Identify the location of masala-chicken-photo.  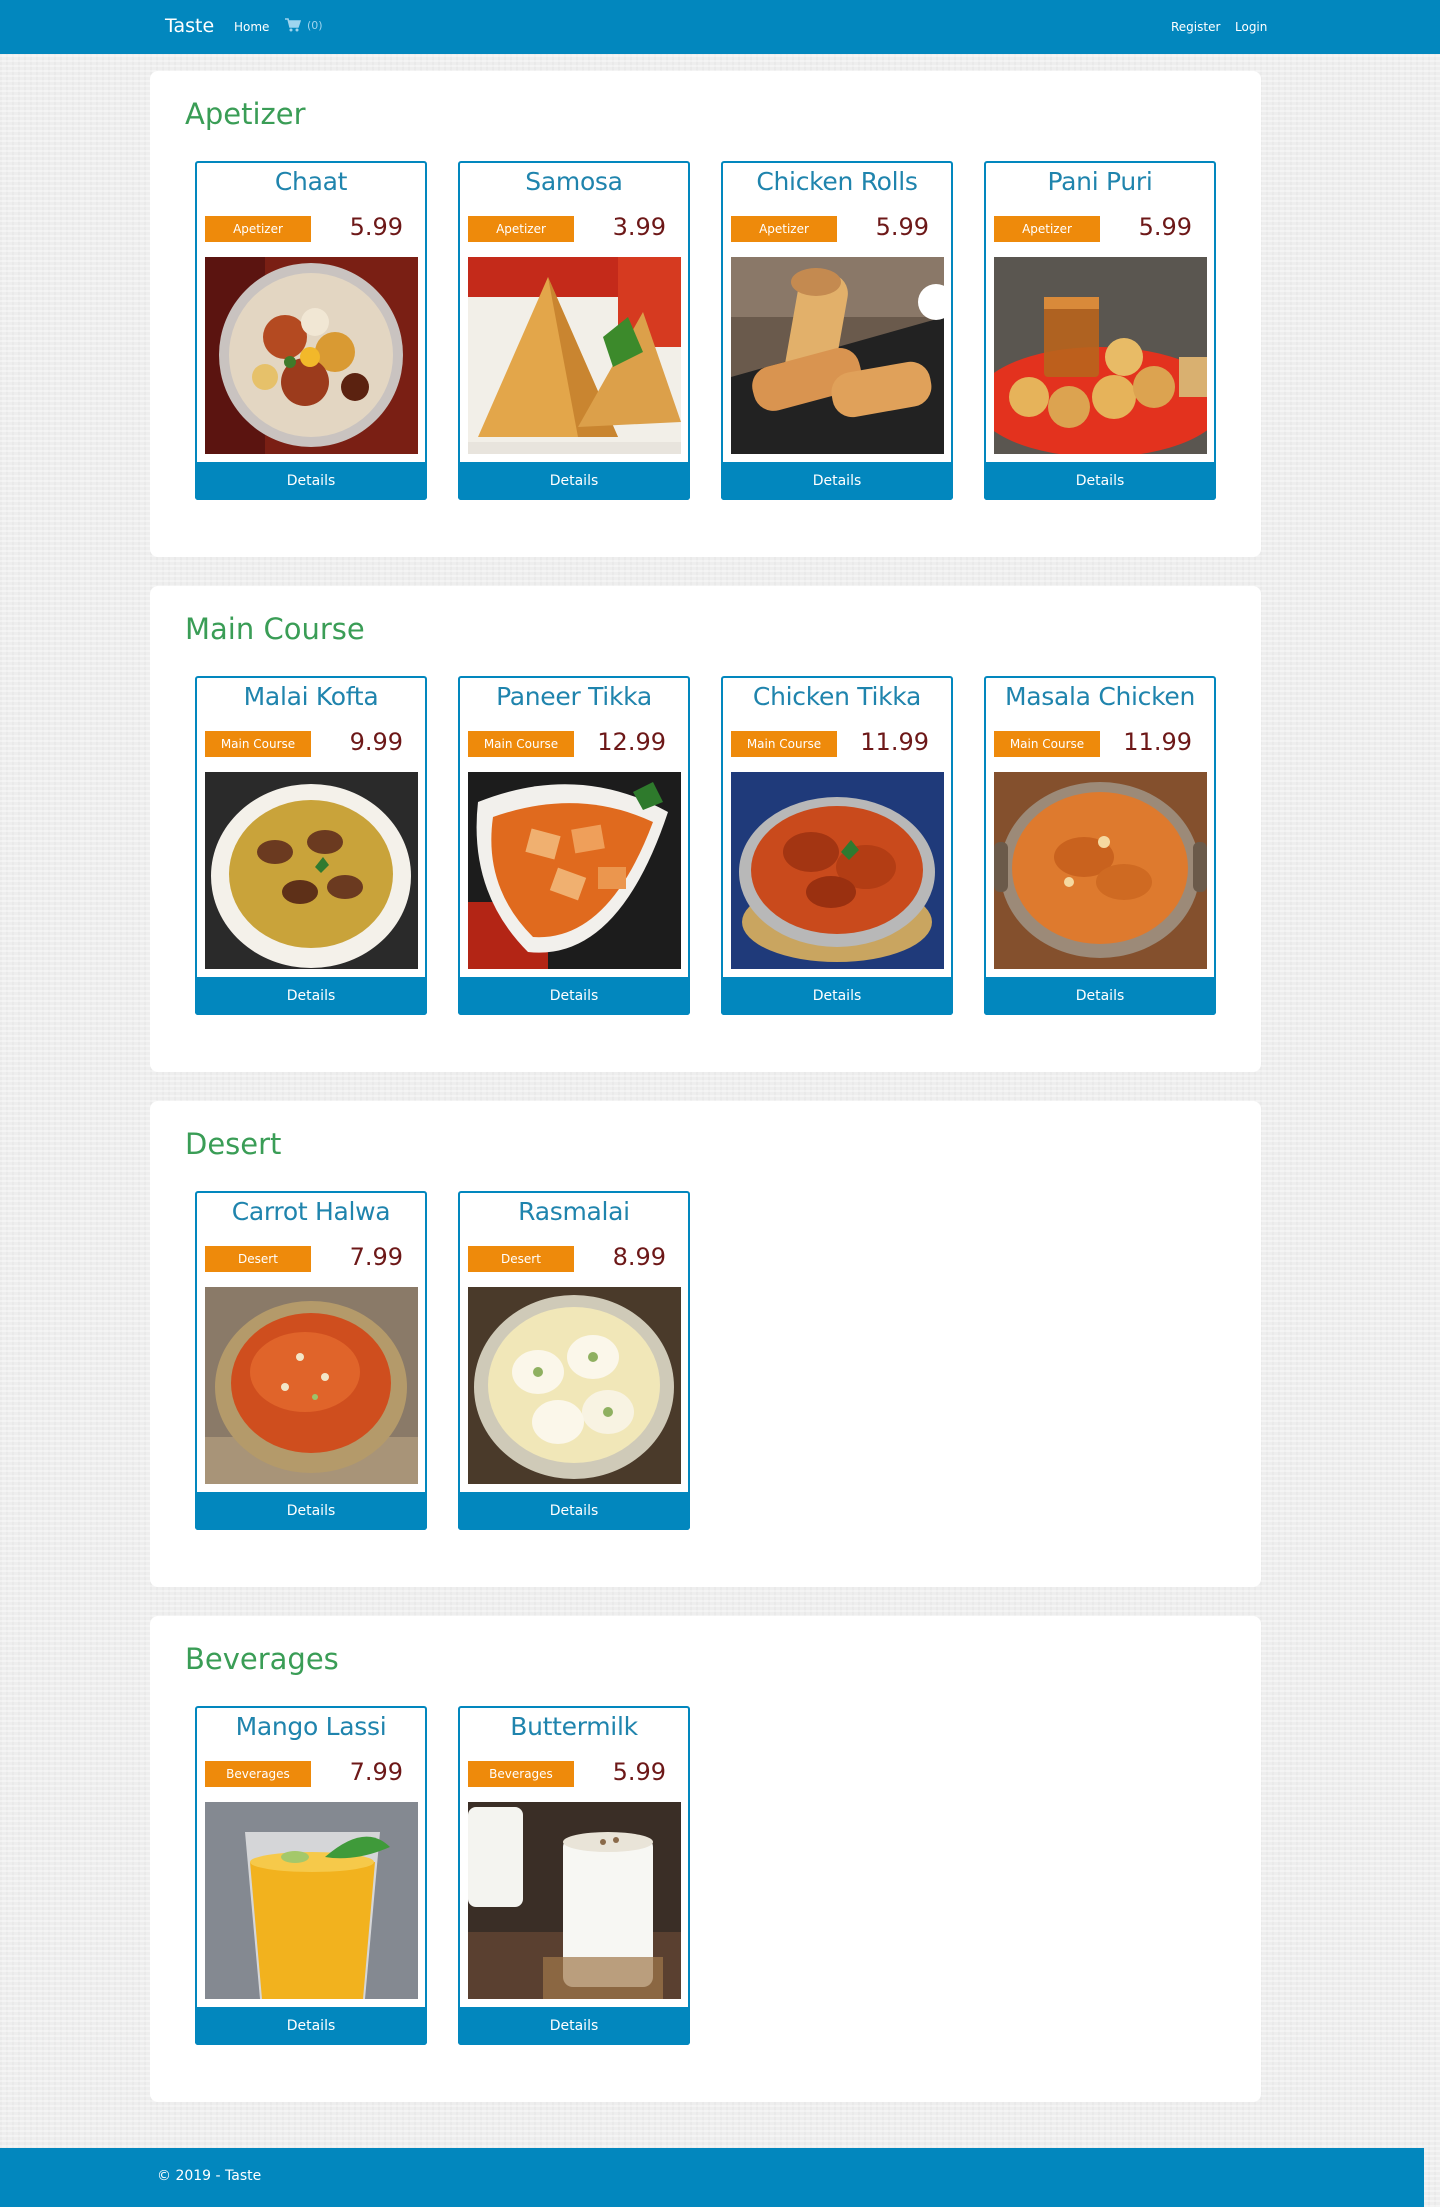
(1100, 870).